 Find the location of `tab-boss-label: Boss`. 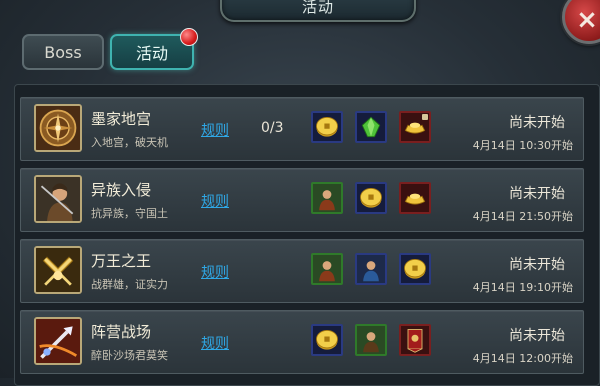

tab-boss-label: Boss is located at coordinates (63, 52).